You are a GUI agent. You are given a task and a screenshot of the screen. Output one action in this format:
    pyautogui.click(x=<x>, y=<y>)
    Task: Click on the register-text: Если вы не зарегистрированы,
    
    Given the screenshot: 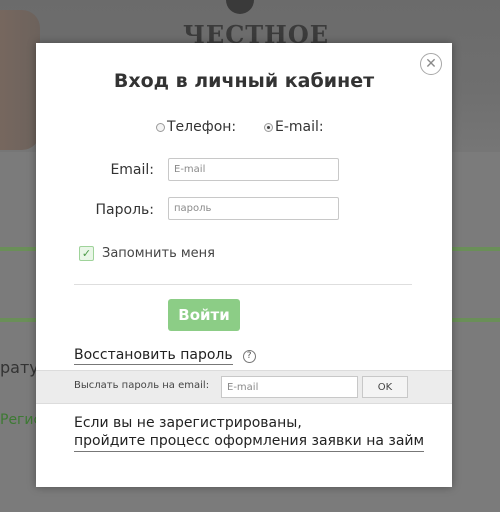 What is the action you would take?
    pyautogui.click(x=188, y=423)
    